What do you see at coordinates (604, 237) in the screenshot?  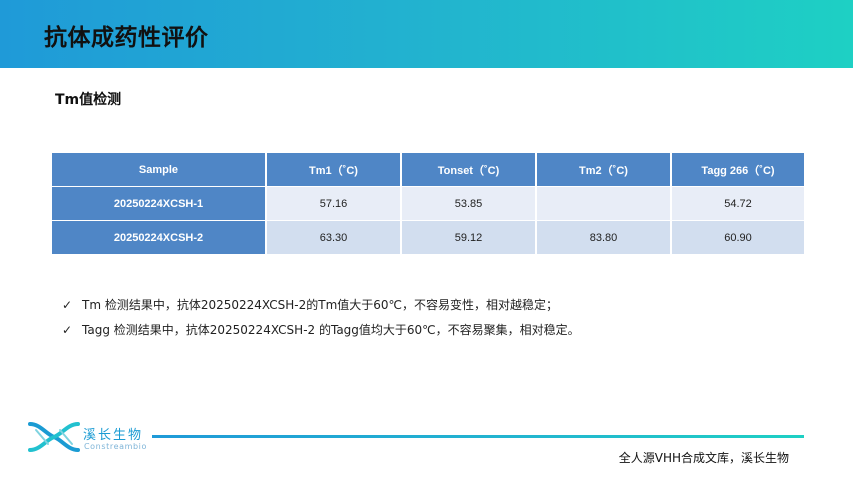 I see `tm2-cell: 83.80` at bounding box center [604, 237].